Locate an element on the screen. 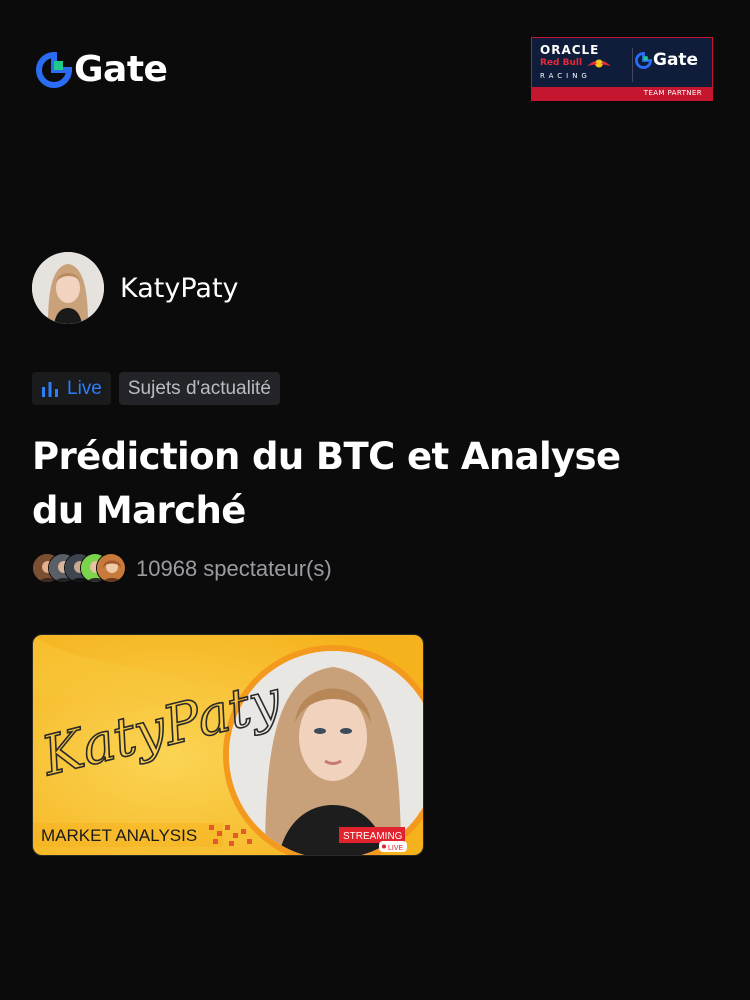  gate-logo-word: Gate is located at coordinates (121, 69).